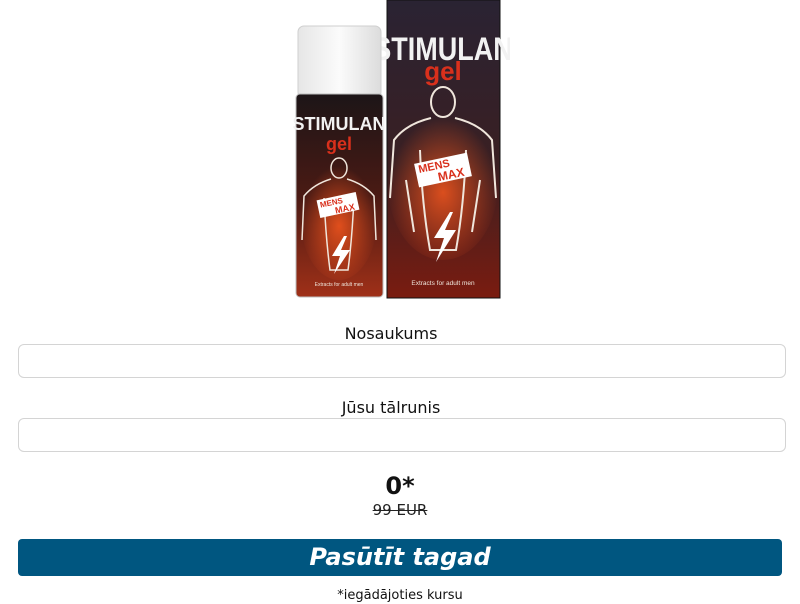 This screenshot has width=800, height=604. What do you see at coordinates (391, 333) in the screenshot?
I see `name-label: Nosaukums` at bounding box center [391, 333].